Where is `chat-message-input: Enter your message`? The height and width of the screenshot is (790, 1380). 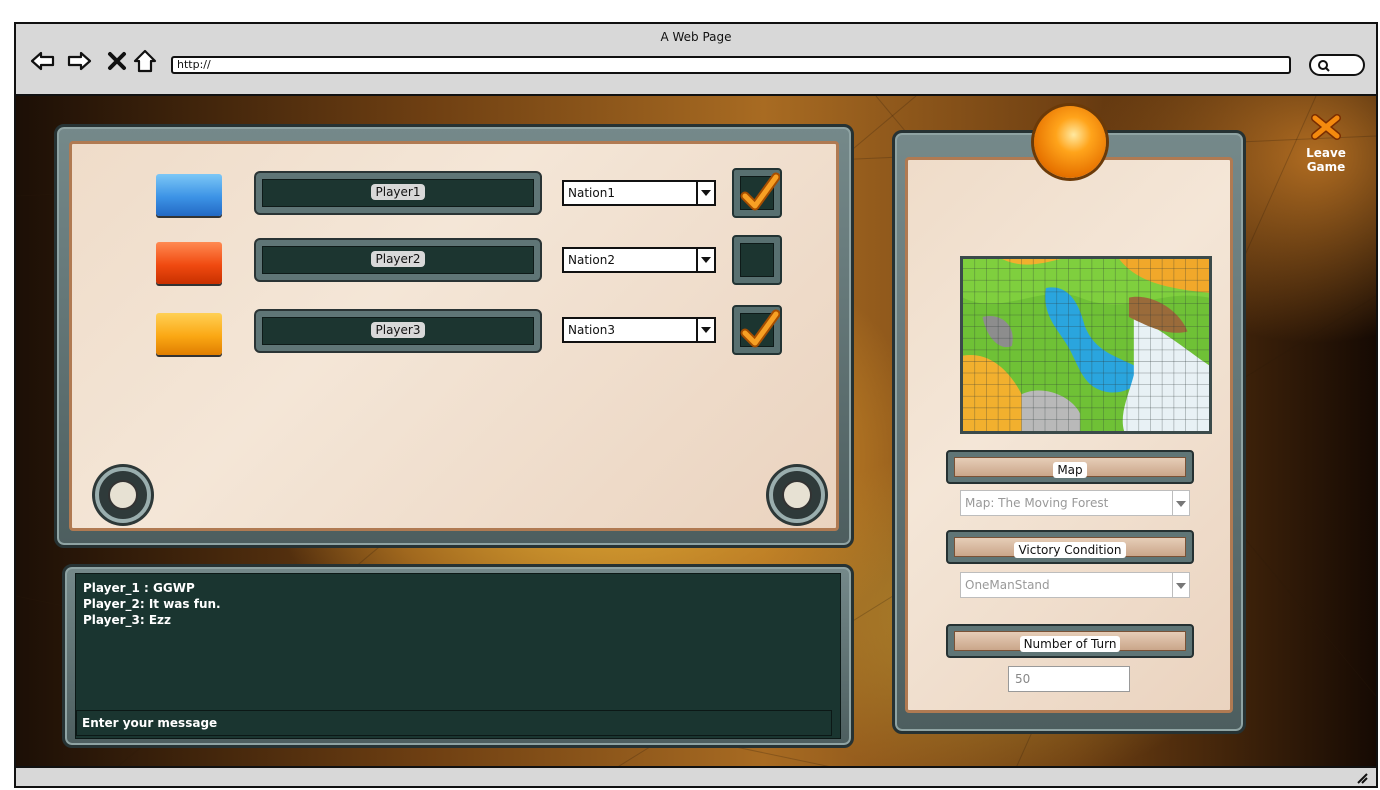 chat-message-input: Enter your message is located at coordinates (454, 723).